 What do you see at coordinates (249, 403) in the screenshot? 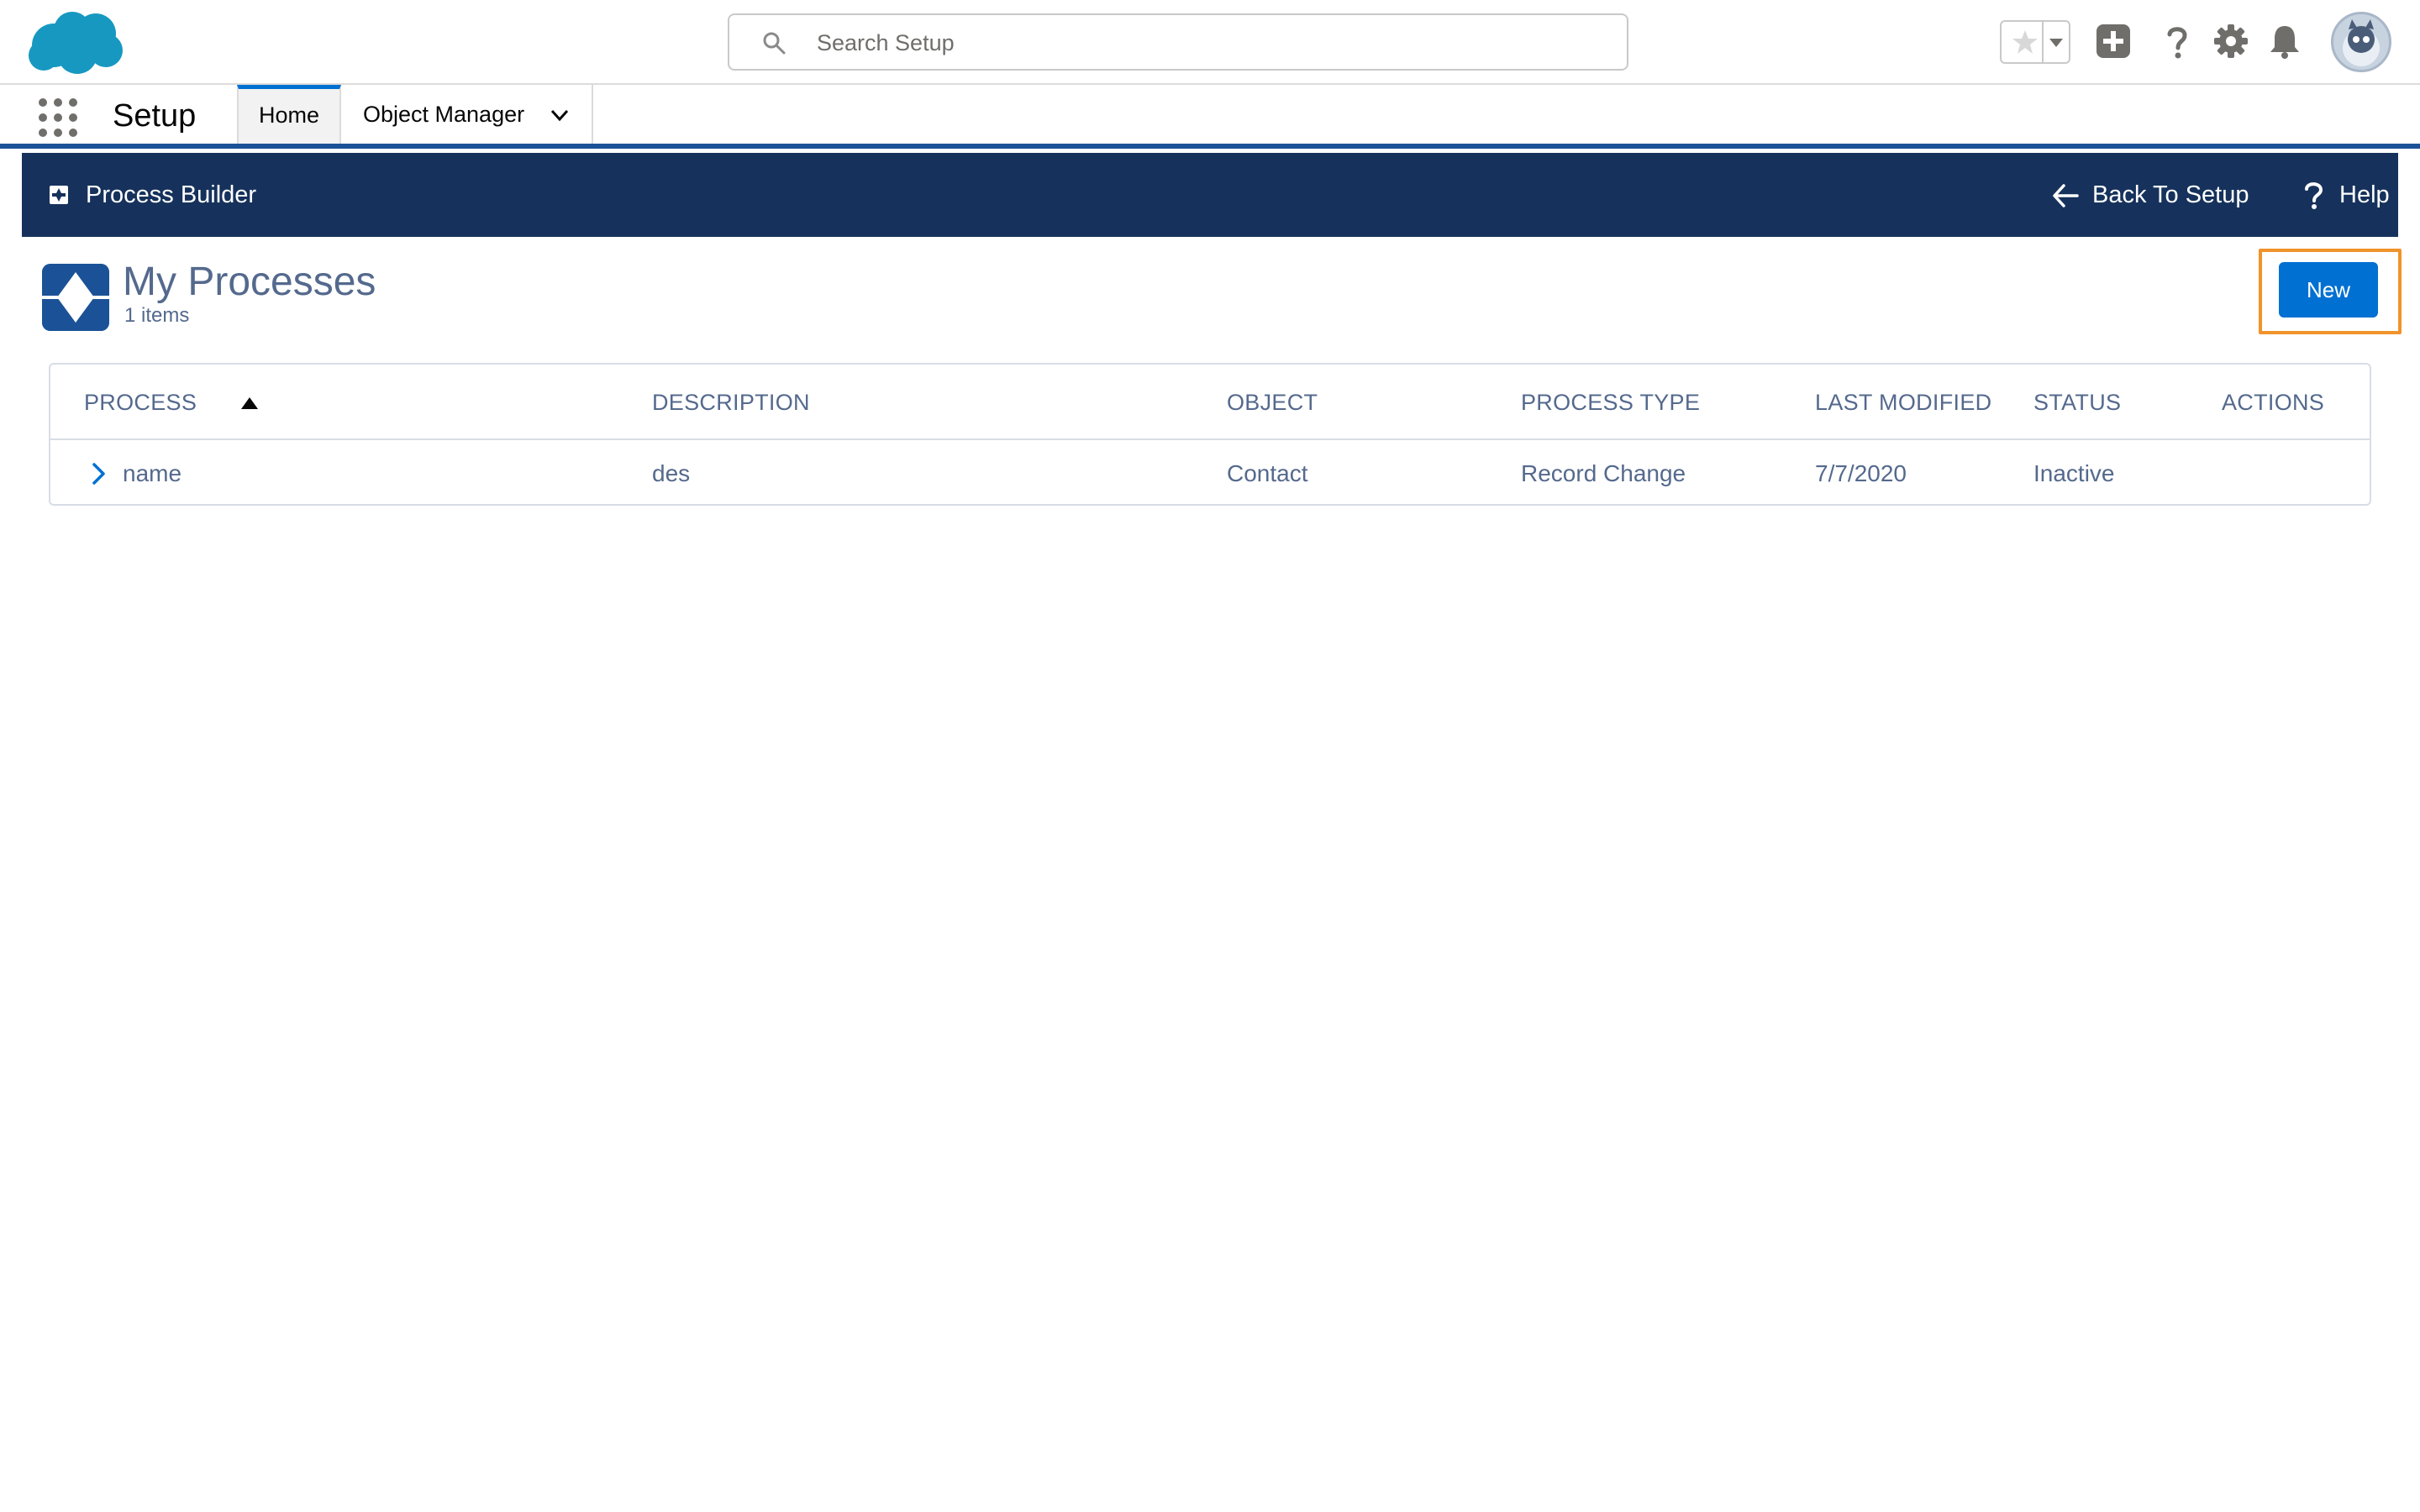
I see `sort-ascending-icon` at bounding box center [249, 403].